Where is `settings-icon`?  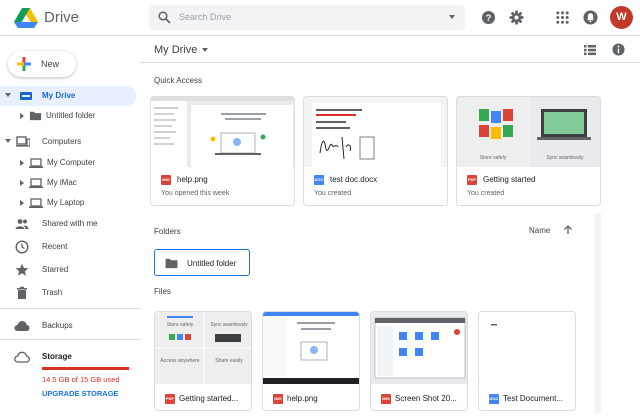 settings-icon is located at coordinates (516, 17).